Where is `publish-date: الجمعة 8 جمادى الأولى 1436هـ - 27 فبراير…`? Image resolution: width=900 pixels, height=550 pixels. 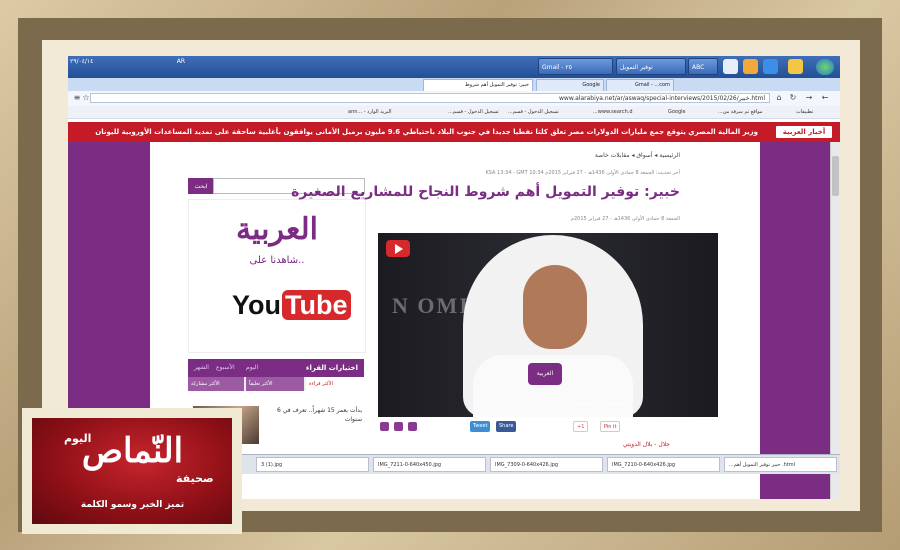
publish-date: الجمعة 8 جمادى الأولى 1436هـ - 27 فبراير… is located at coordinates (625, 219).